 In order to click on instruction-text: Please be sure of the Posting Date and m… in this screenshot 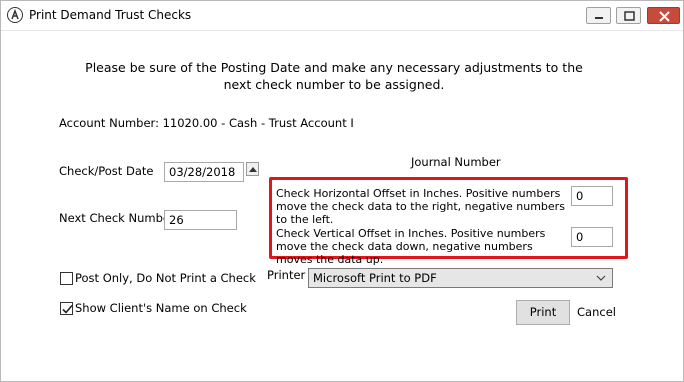, I will do `click(334, 76)`.